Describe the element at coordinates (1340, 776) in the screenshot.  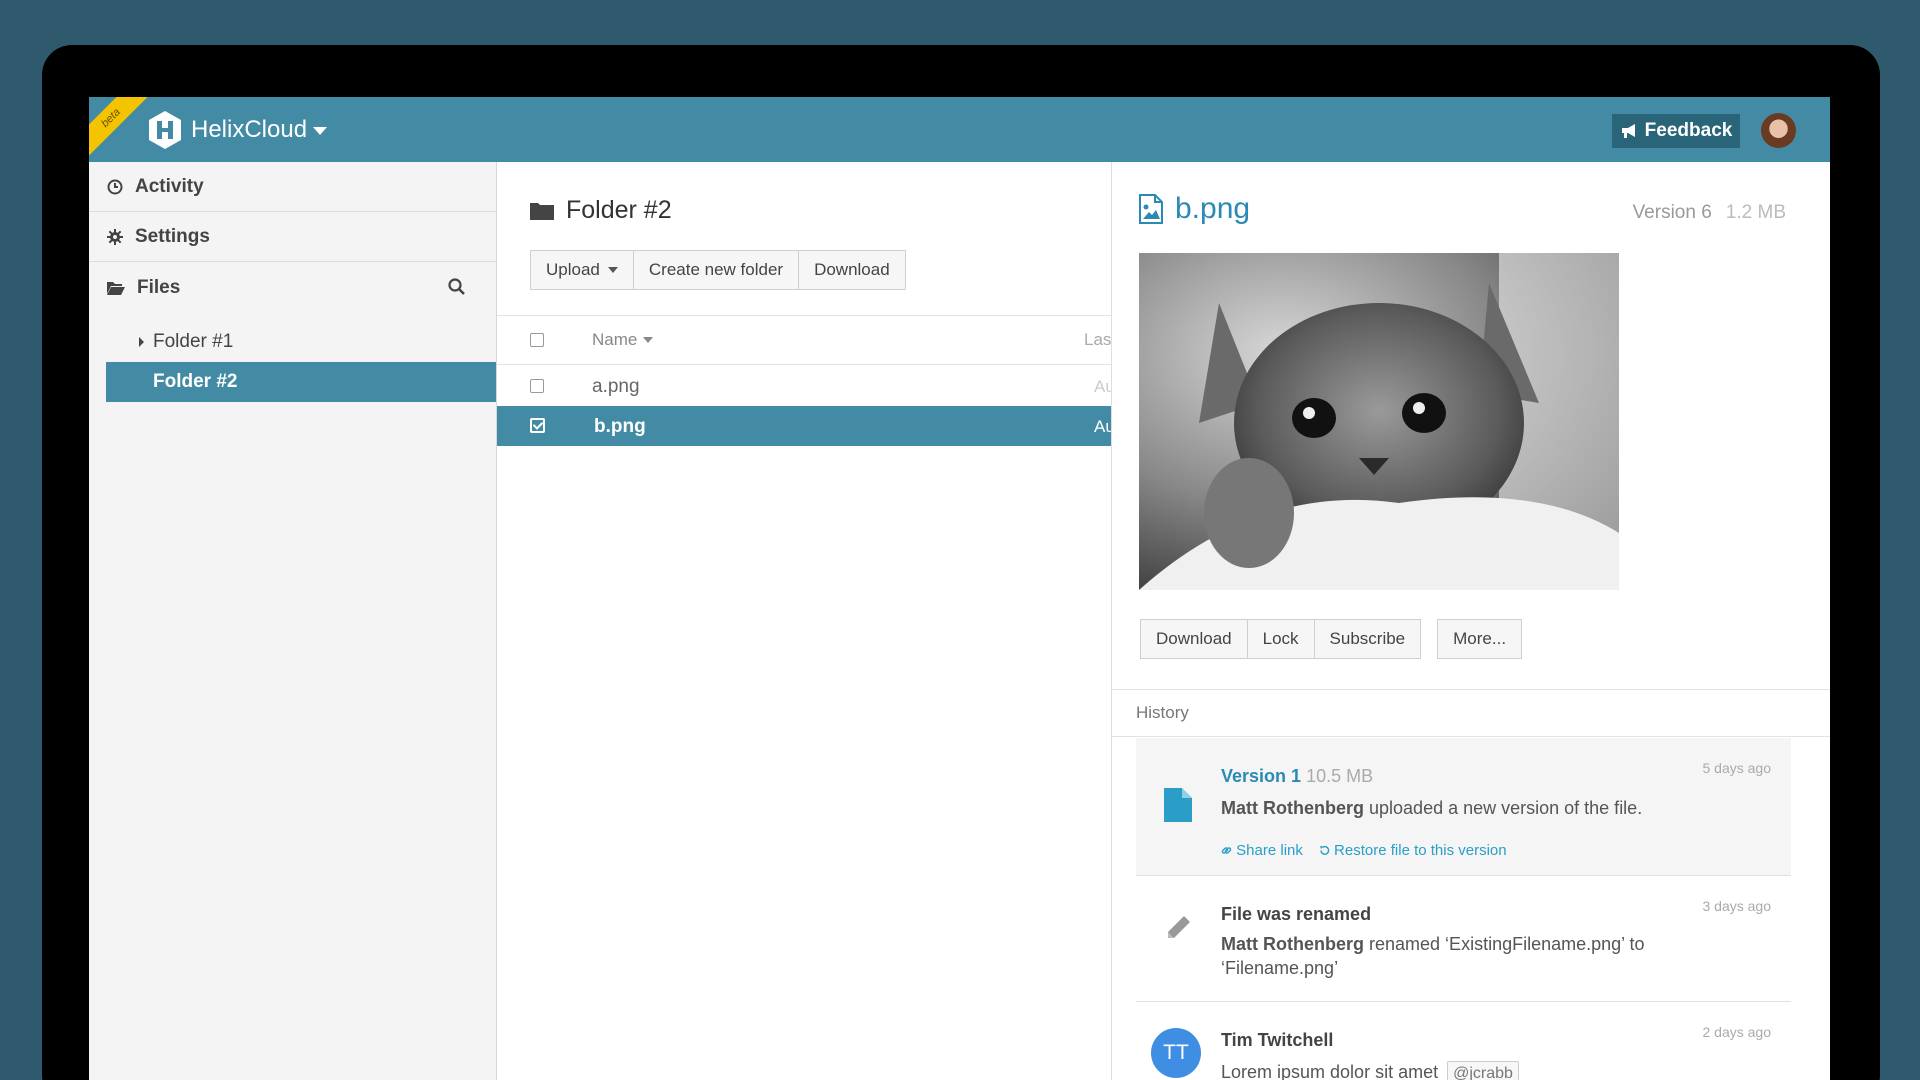
I see `version-size: 10.5 MB` at that location.